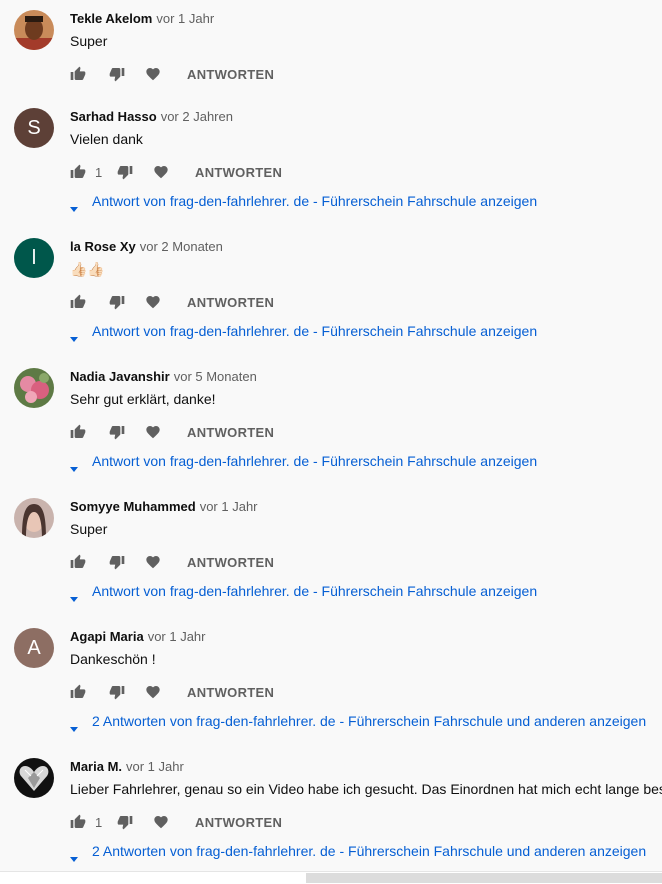 Image resolution: width=662 pixels, height=884 pixels. What do you see at coordinates (96, 766) in the screenshot?
I see `author-name: Maria M.` at bounding box center [96, 766].